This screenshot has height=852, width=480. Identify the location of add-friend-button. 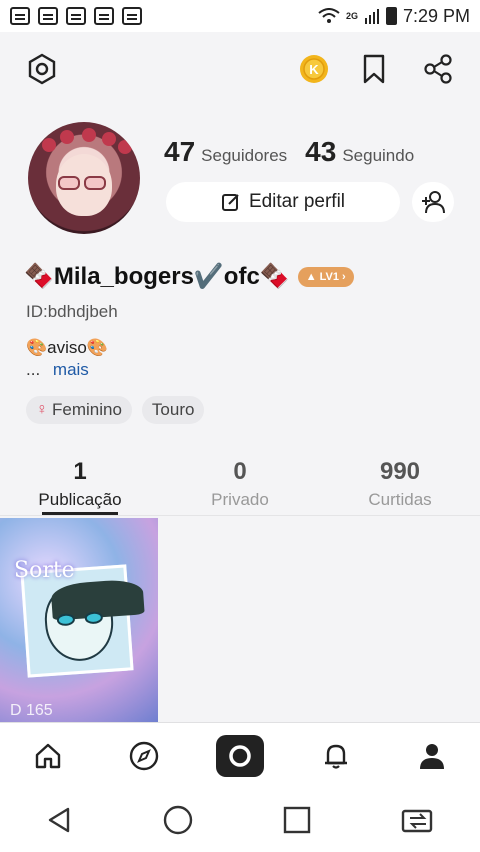
(433, 202).